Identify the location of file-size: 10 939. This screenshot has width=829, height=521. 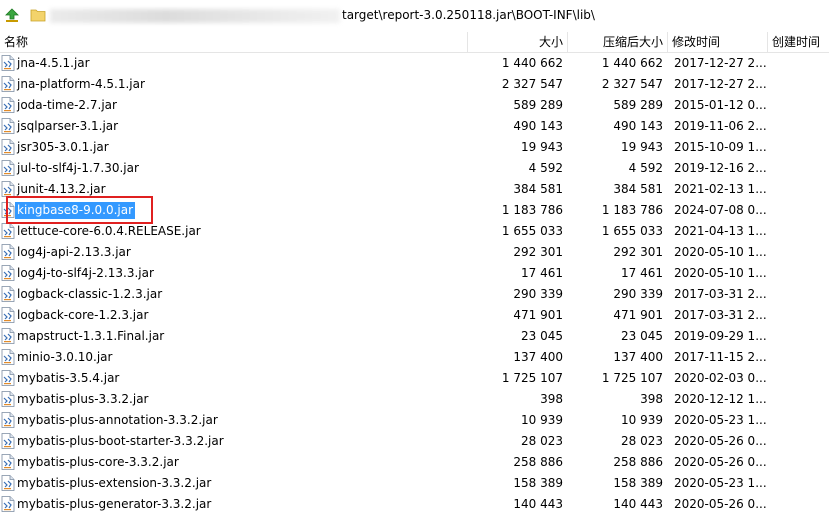
(542, 420).